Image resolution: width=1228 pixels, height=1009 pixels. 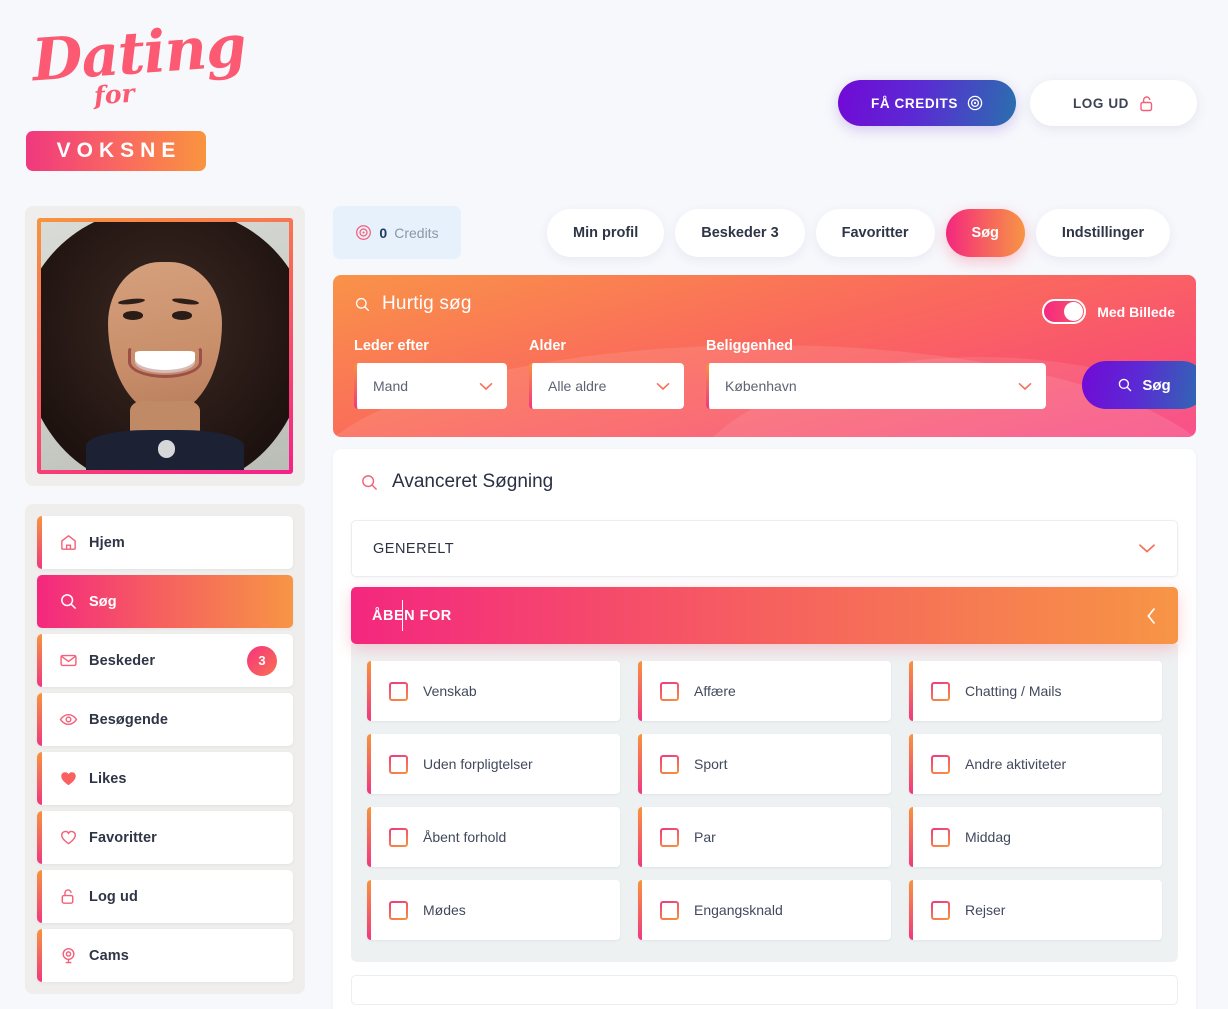 I want to click on option-label: Åbent forhold, so click(x=465, y=837).